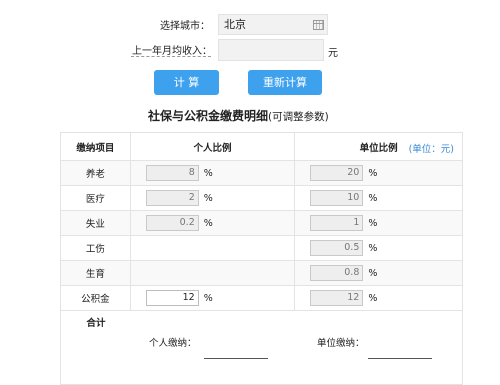 Image resolution: width=500 pixels, height=385 pixels. Describe the element at coordinates (95, 298) in the screenshot. I see `item-housing-fund: 公积金` at that location.